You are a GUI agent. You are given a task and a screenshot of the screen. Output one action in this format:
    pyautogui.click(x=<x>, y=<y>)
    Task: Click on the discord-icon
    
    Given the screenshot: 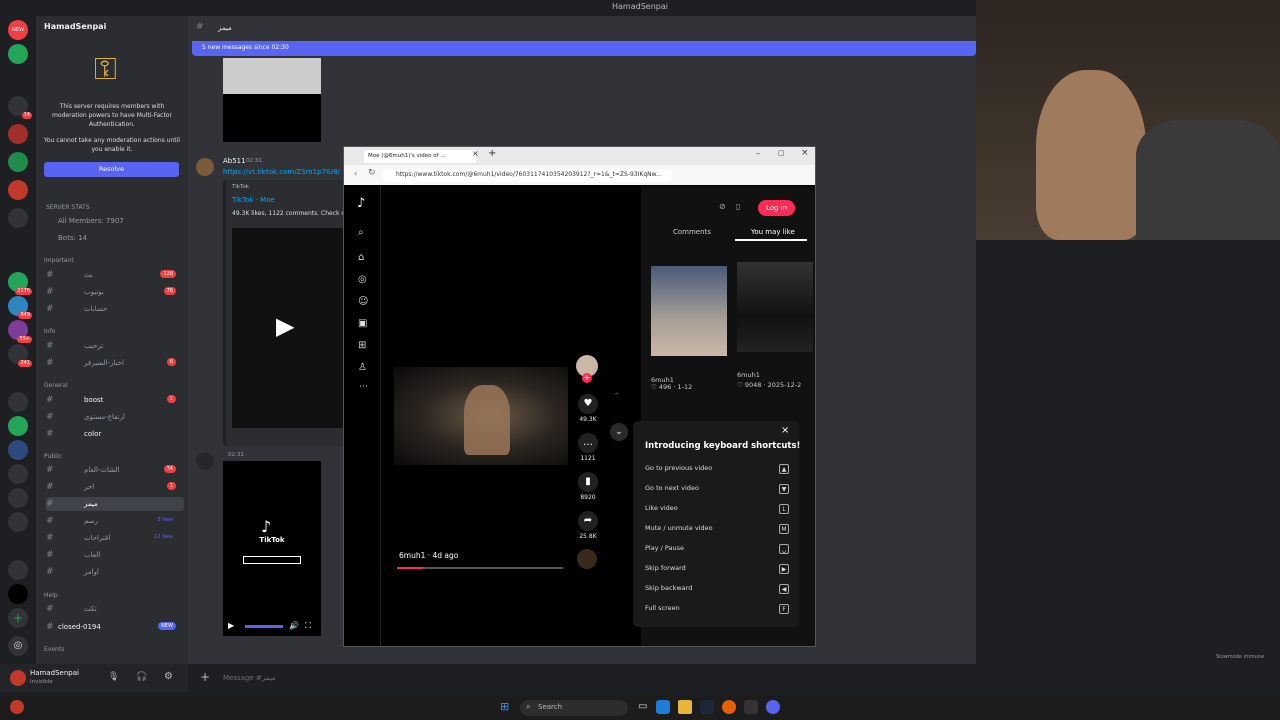 What is the action you would take?
    pyautogui.click(x=773, y=707)
    